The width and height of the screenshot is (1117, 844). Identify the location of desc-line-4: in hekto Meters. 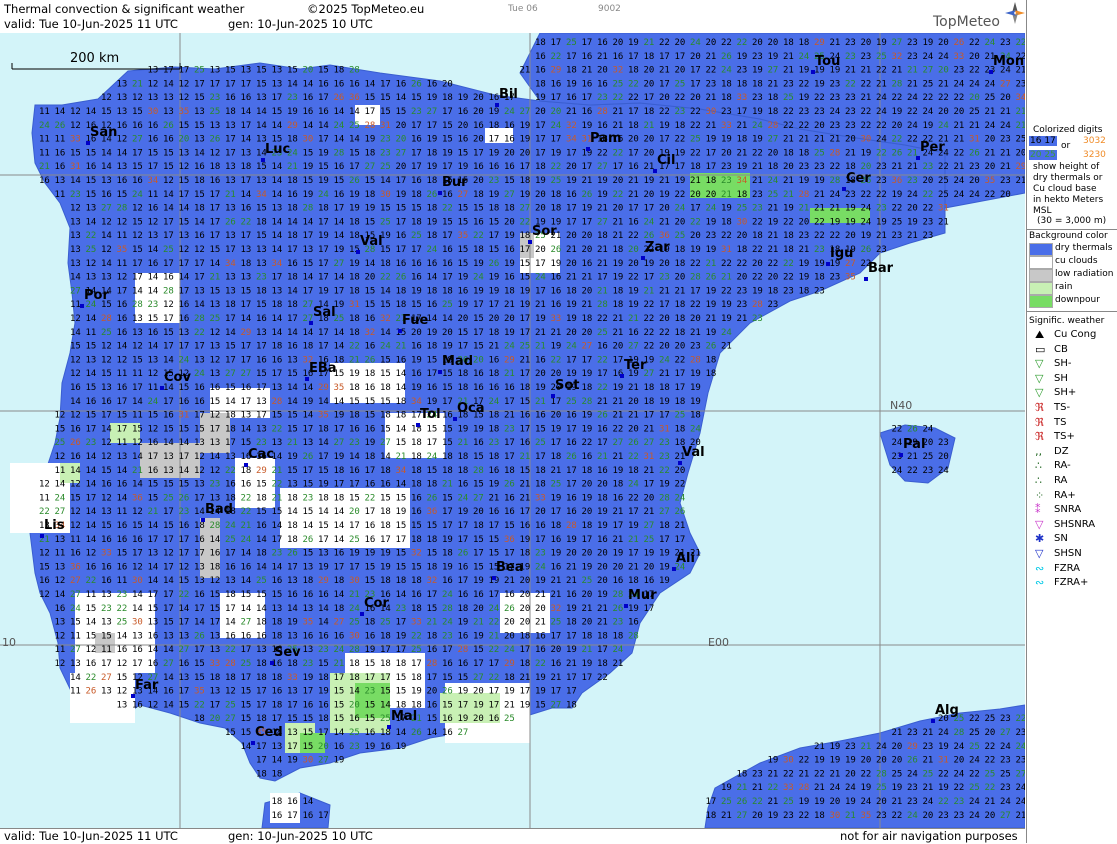
(1068, 200).